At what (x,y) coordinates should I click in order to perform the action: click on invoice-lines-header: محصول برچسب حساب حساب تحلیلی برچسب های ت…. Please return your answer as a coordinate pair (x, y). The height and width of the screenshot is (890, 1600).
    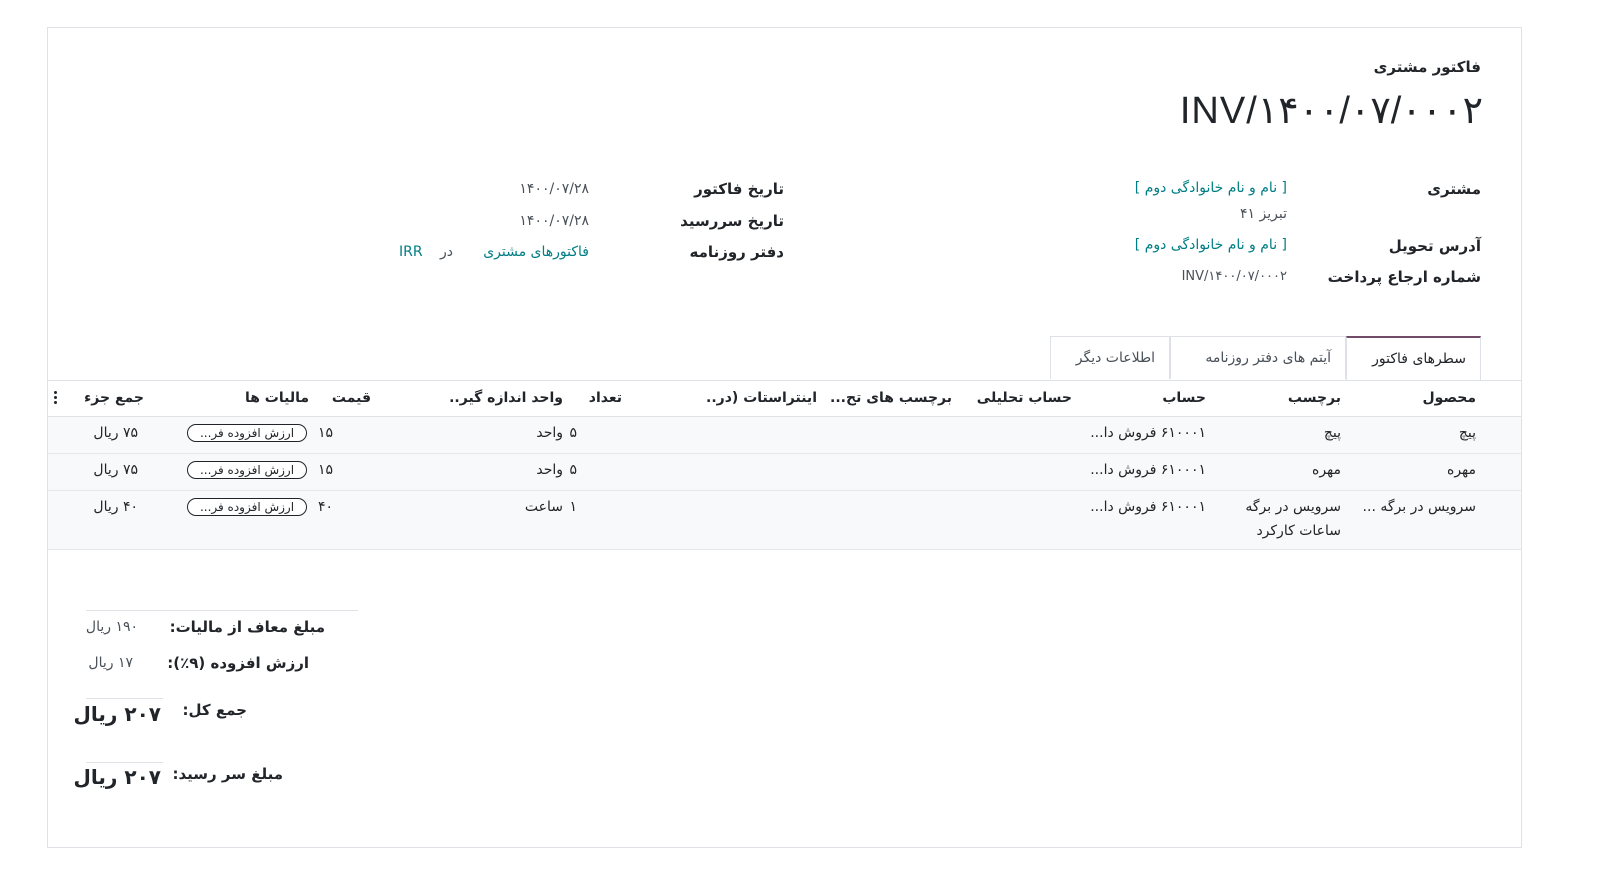
    Looking at the image, I should click on (784, 398).